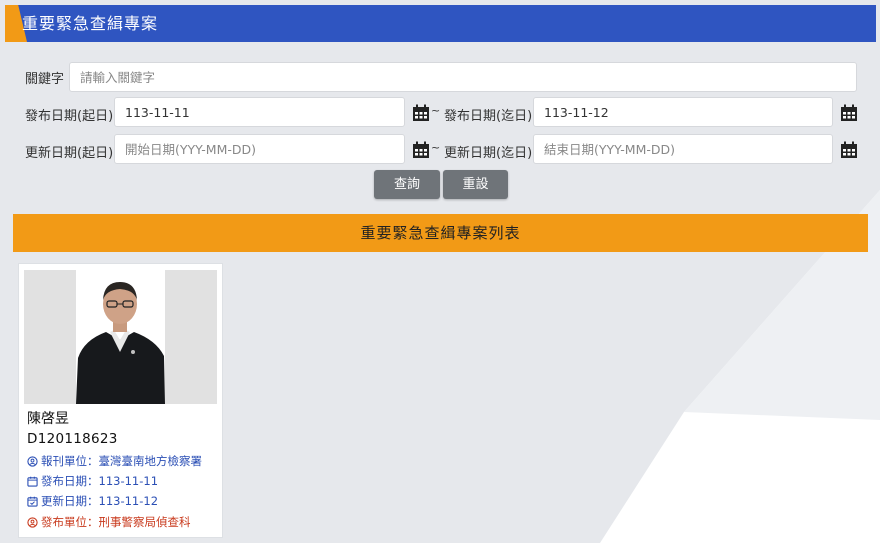 This screenshot has height=543, width=880. Describe the element at coordinates (121, 461) in the screenshot. I see `issuing-unit-text: 報刊單位：臺灣臺南地方檢察署` at that location.